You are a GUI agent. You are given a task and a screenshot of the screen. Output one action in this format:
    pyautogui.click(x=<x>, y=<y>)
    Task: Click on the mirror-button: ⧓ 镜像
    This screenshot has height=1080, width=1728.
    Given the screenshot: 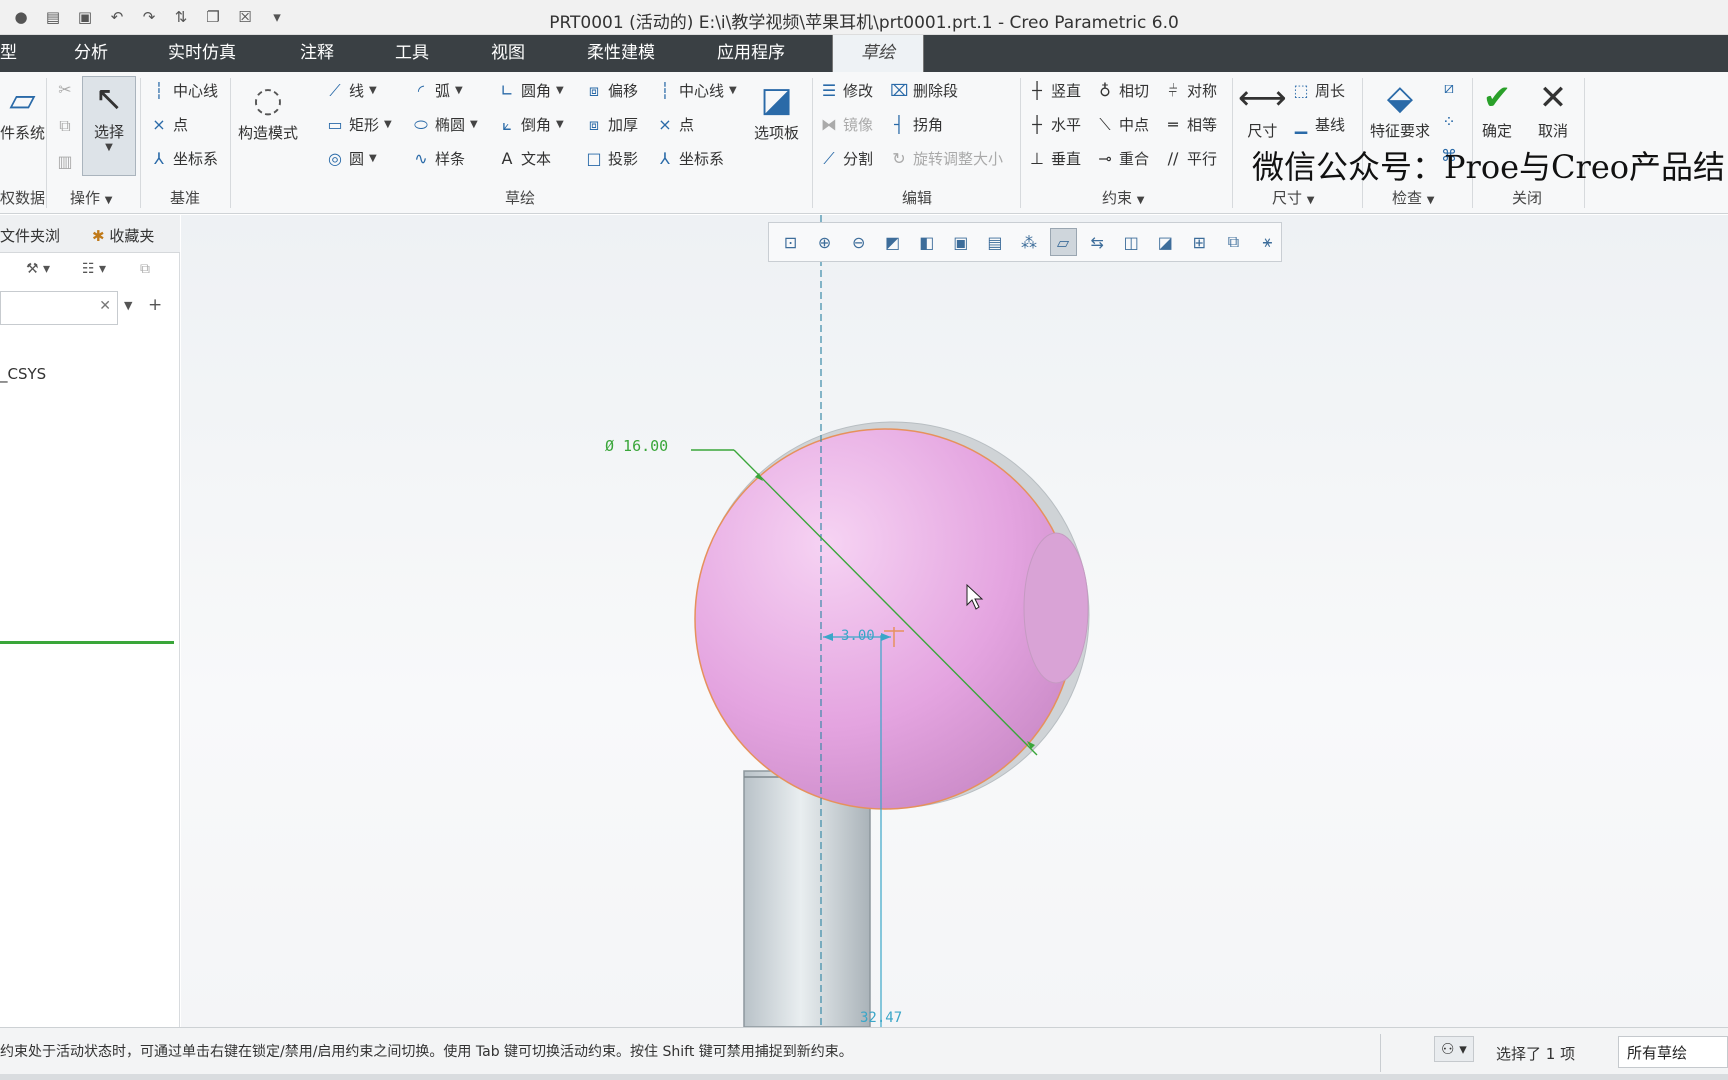 What is the action you would take?
    pyautogui.click(x=846, y=124)
    